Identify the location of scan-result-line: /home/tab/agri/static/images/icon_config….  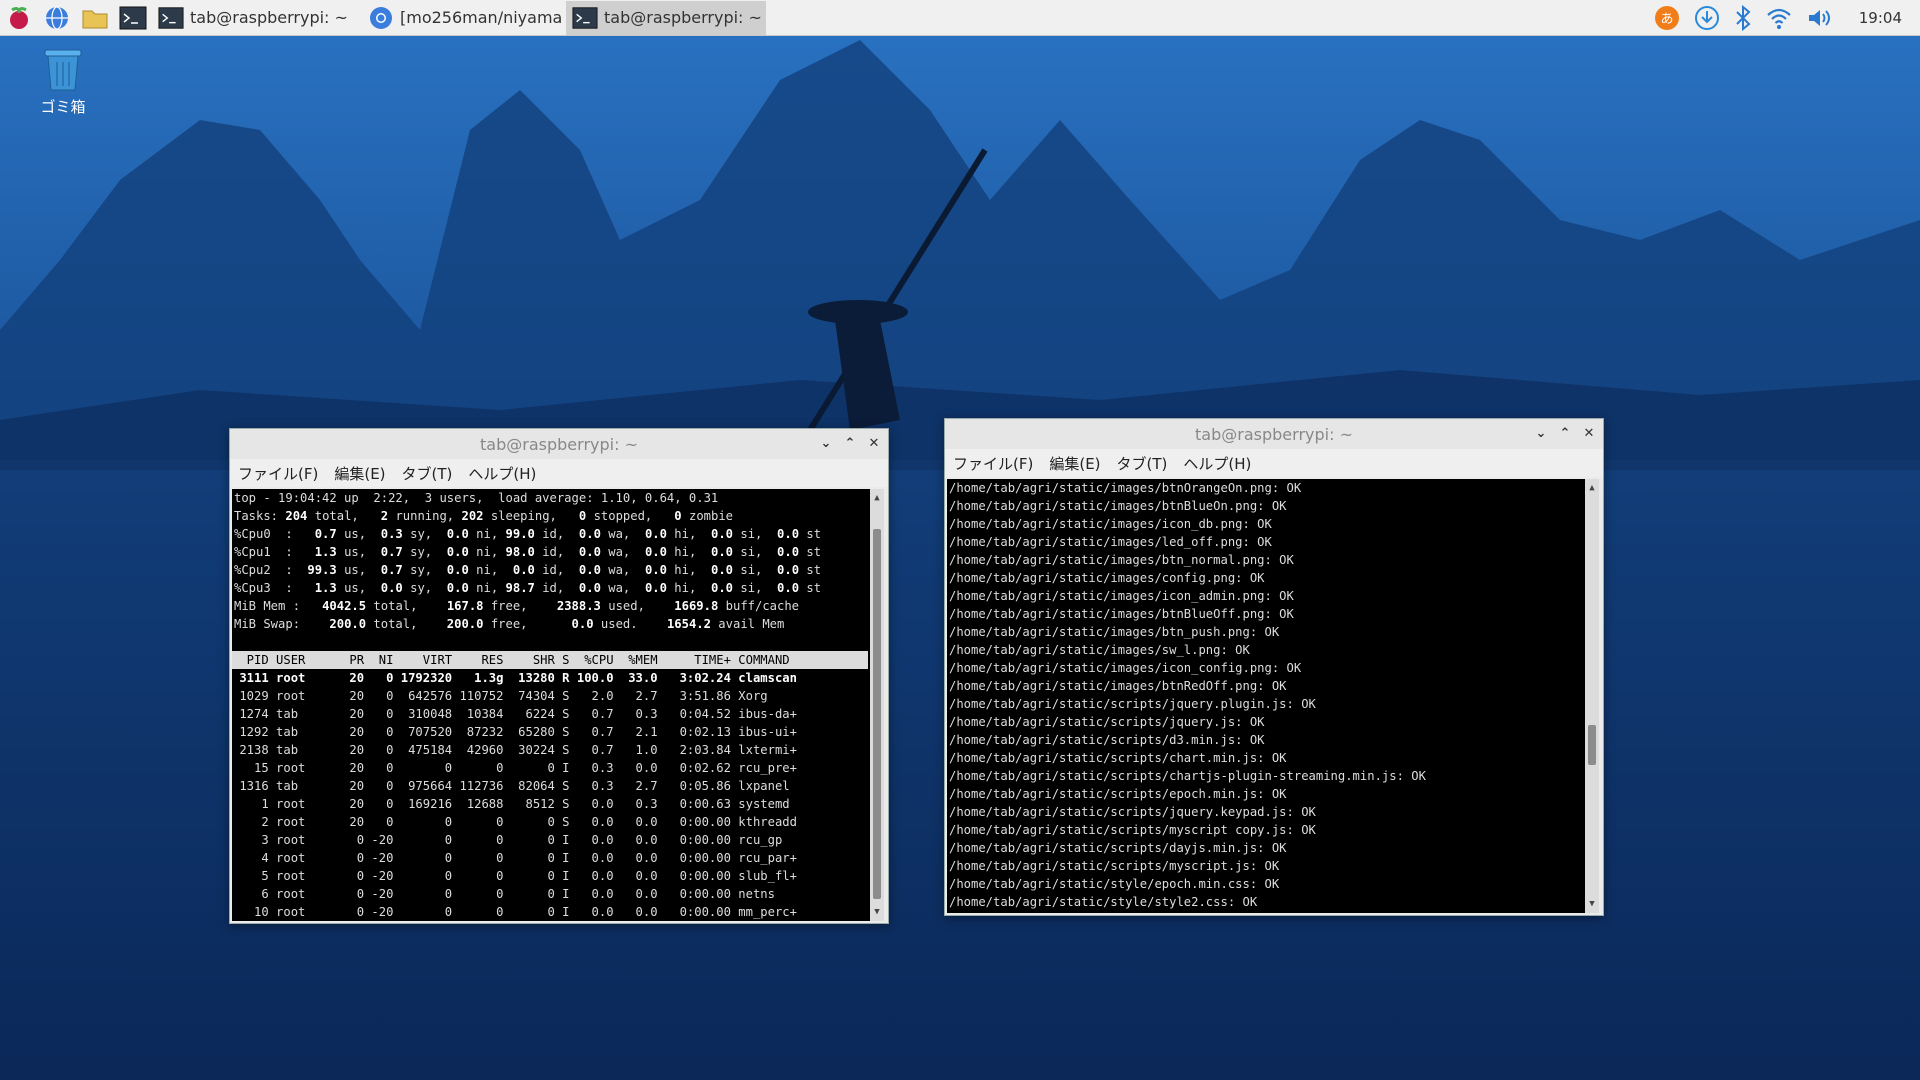
(1125, 668).